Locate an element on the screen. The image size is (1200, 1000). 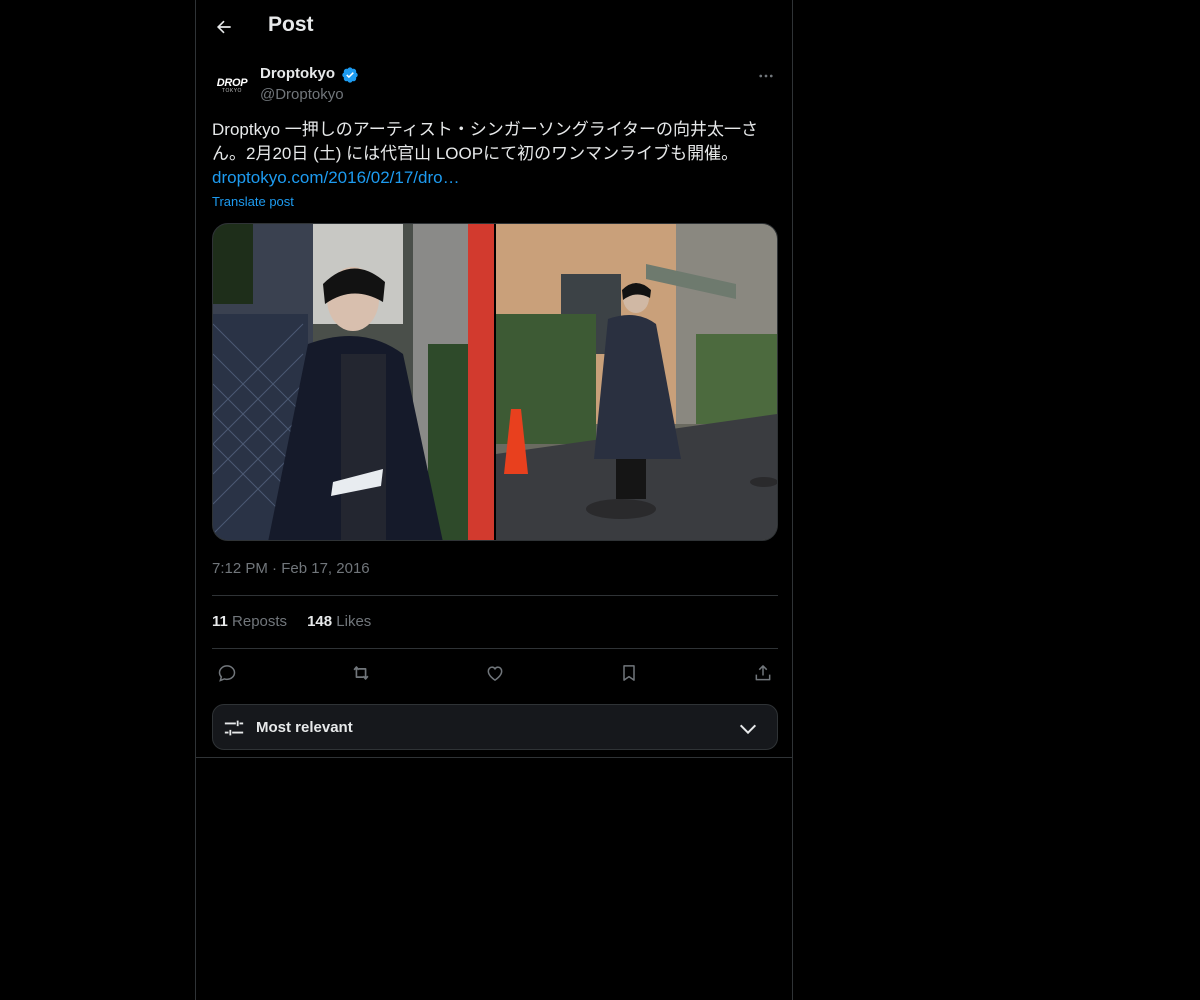
avatar-logo-line2: TOKYO is located at coordinates (232, 91).